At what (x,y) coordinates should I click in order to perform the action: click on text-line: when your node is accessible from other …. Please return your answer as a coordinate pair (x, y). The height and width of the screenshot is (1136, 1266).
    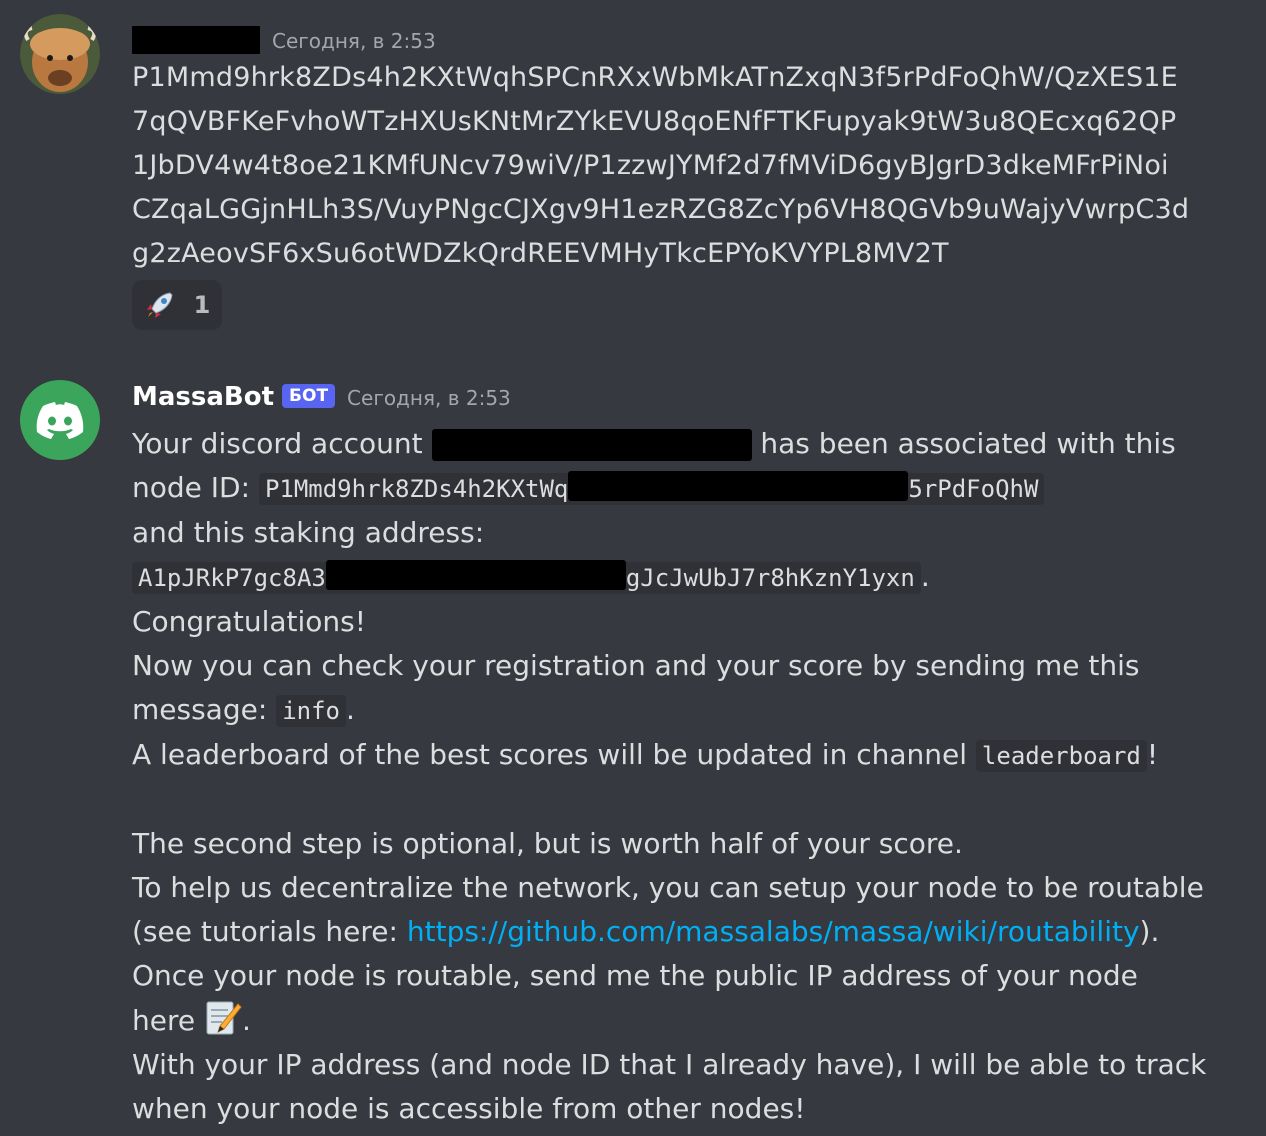
    Looking at the image, I should click on (469, 1108).